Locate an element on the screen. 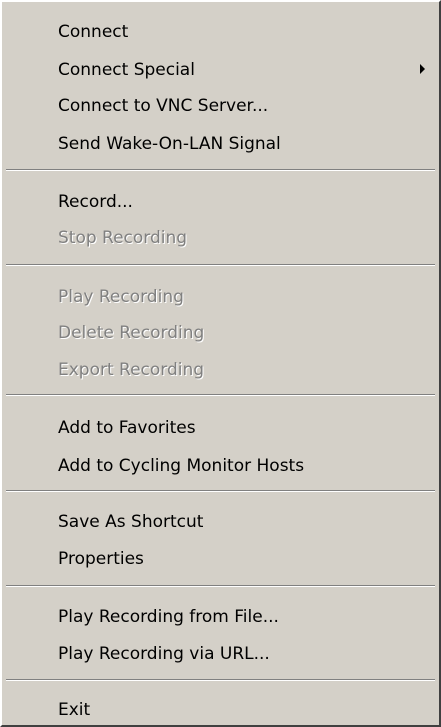 Image resolution: width=441 pixels, height=727 pixels. menu-item-stop-recording: Stop Recording is located at coordinates (220, 238).